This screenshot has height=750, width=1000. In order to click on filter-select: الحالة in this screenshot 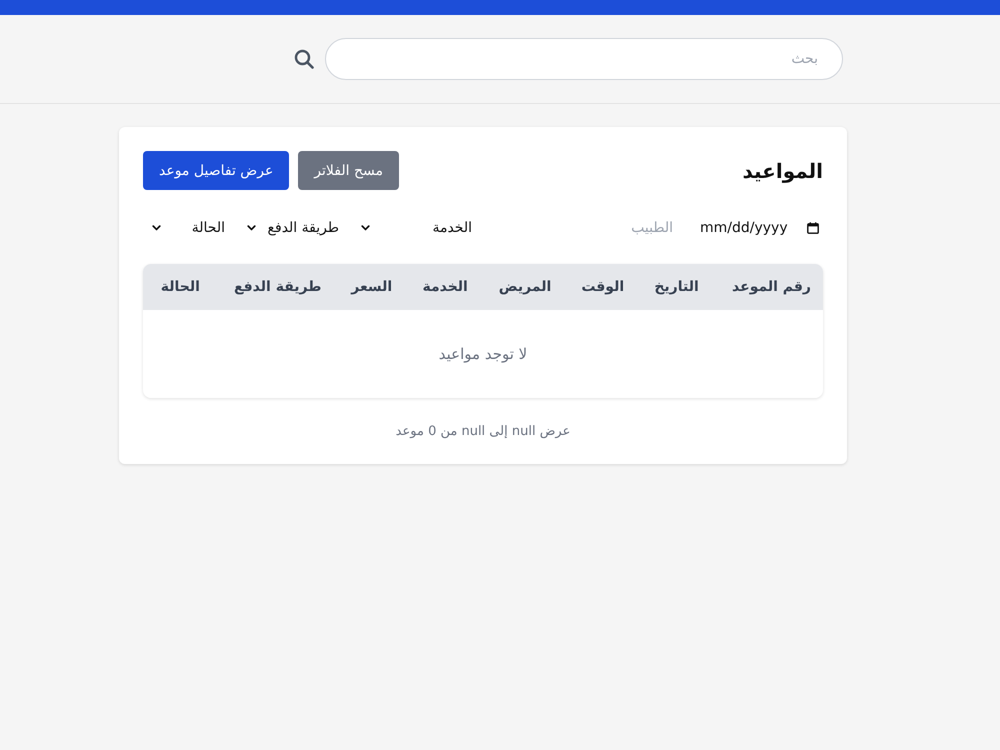, I will do `click(188, 228)`.